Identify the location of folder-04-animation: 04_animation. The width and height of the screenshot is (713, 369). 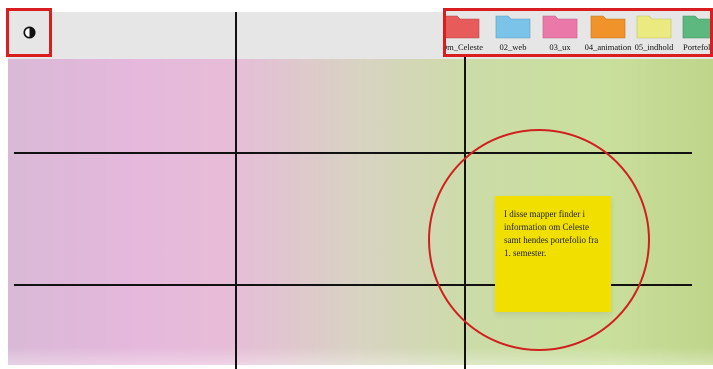
(608, 32).